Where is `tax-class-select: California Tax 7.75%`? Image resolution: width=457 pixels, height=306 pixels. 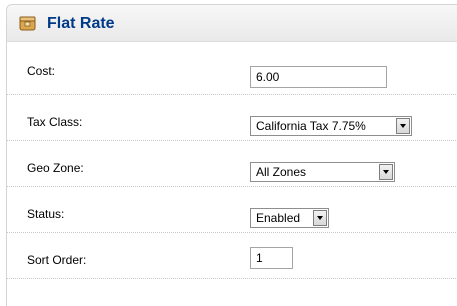
tax-class-select: California Tax 7.75% is located at coordinates (331, 126).